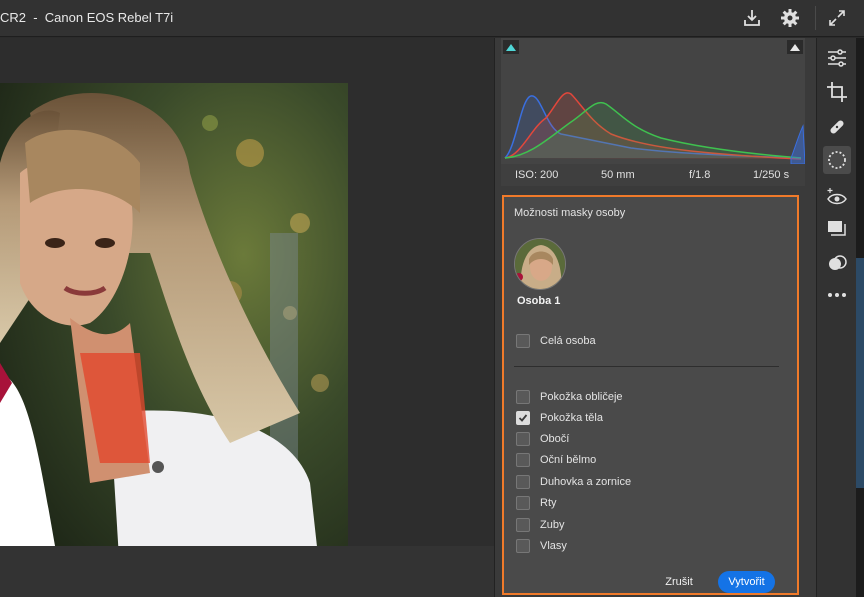 The height and width of the screenshot is (597, 864). What do you see at coordinates (523, 482) in the screenshot?
I see `iris-pupil-checkbox` at bounding box center [523, 482].